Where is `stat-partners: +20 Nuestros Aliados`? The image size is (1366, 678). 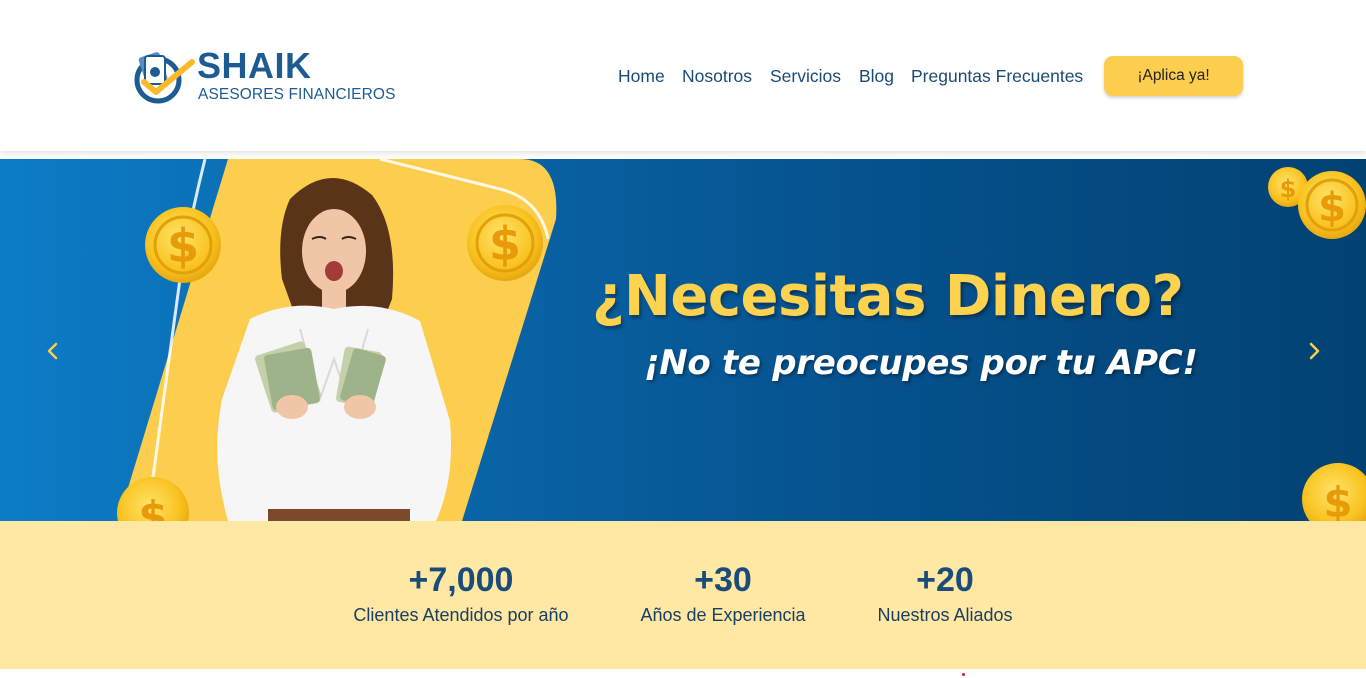
stat-partners: +20 Nuestros Aliados is located at coordinates (945, 593).